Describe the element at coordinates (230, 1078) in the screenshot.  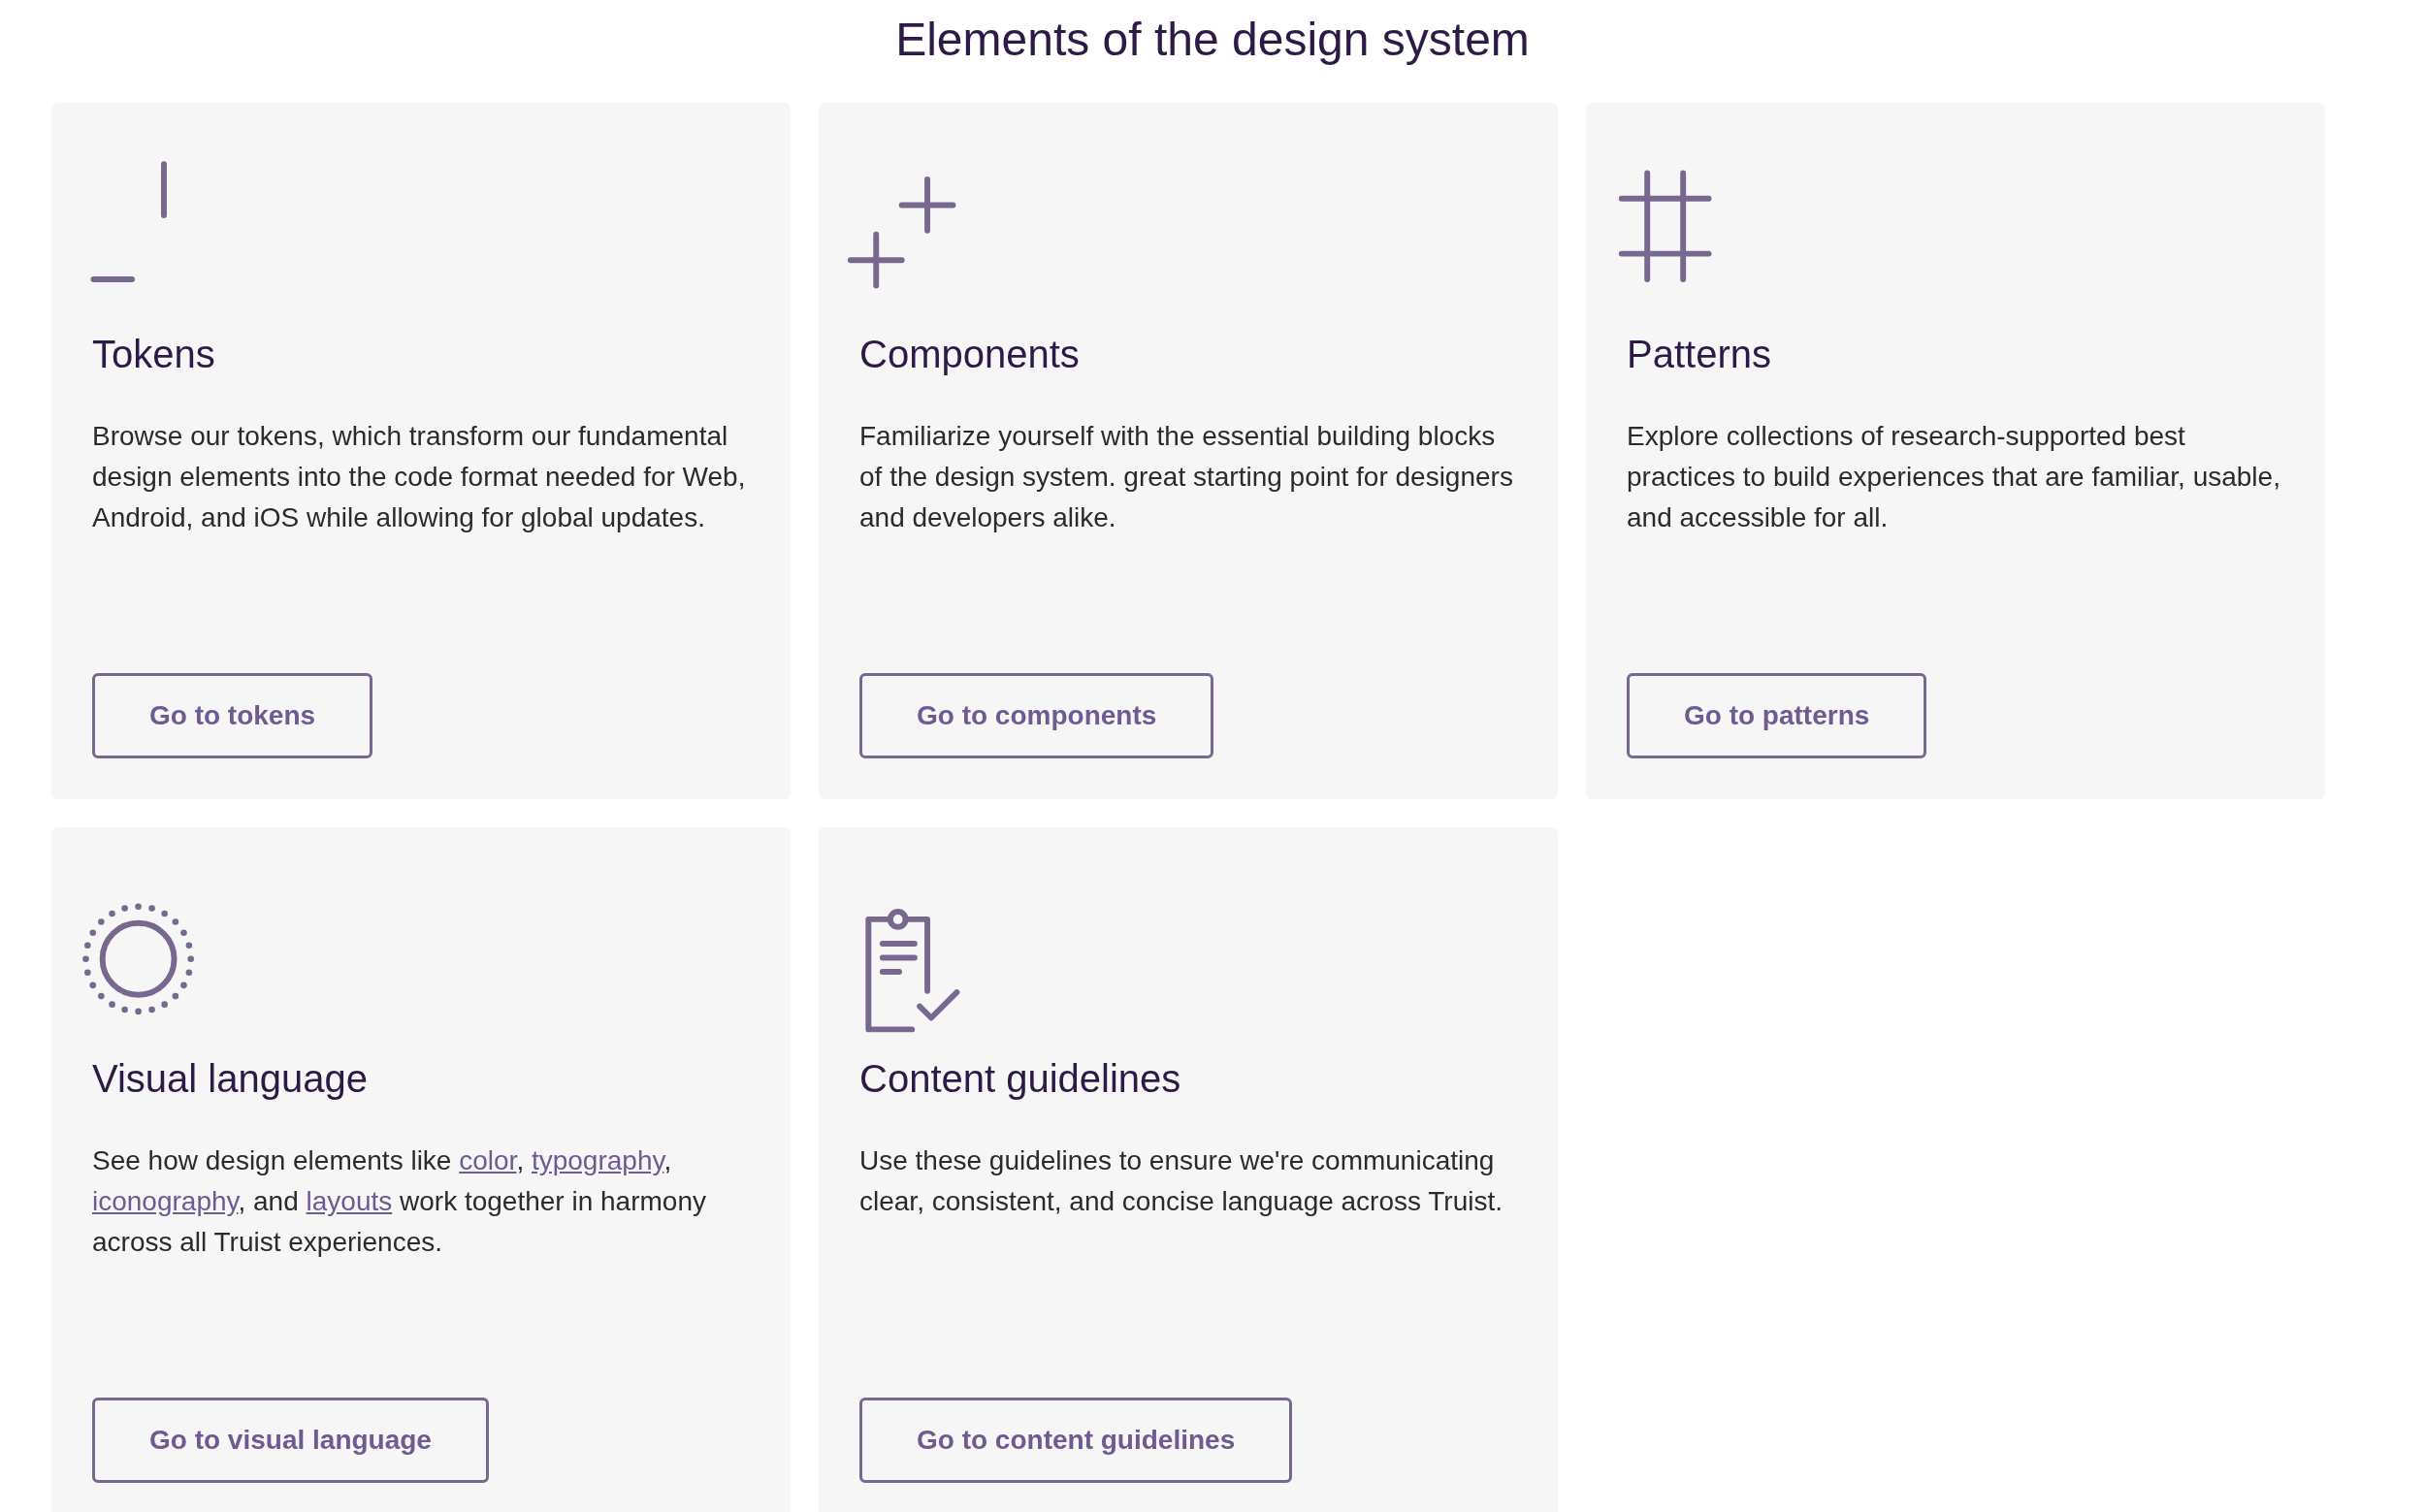
I see `card-title: Visual language` at that location.